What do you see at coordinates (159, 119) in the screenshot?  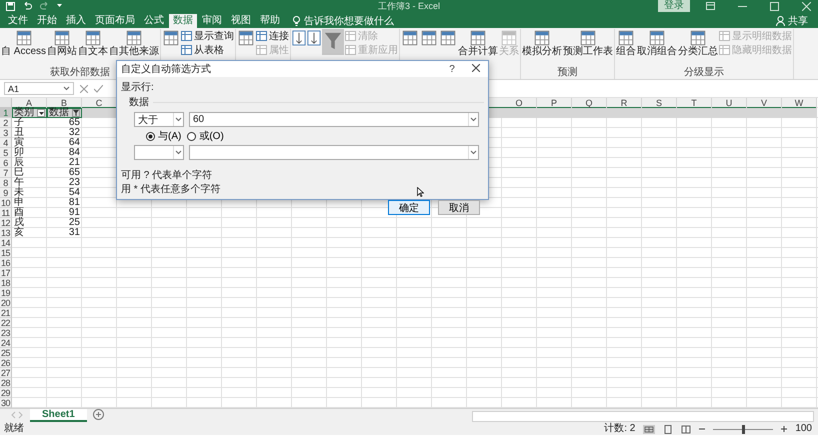 I see `operator-dropdown: 大于` at bounding box center [159, 119].